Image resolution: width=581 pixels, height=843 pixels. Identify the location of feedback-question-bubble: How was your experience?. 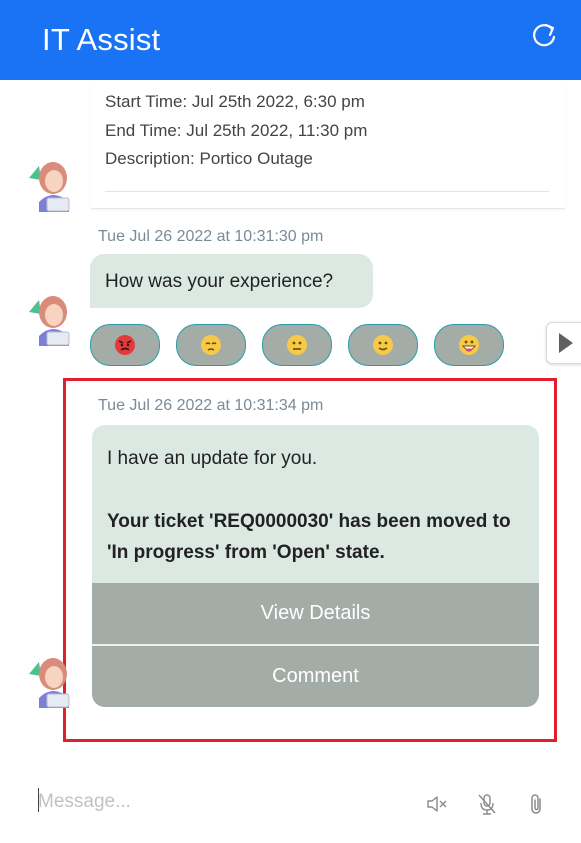
(231, 281).